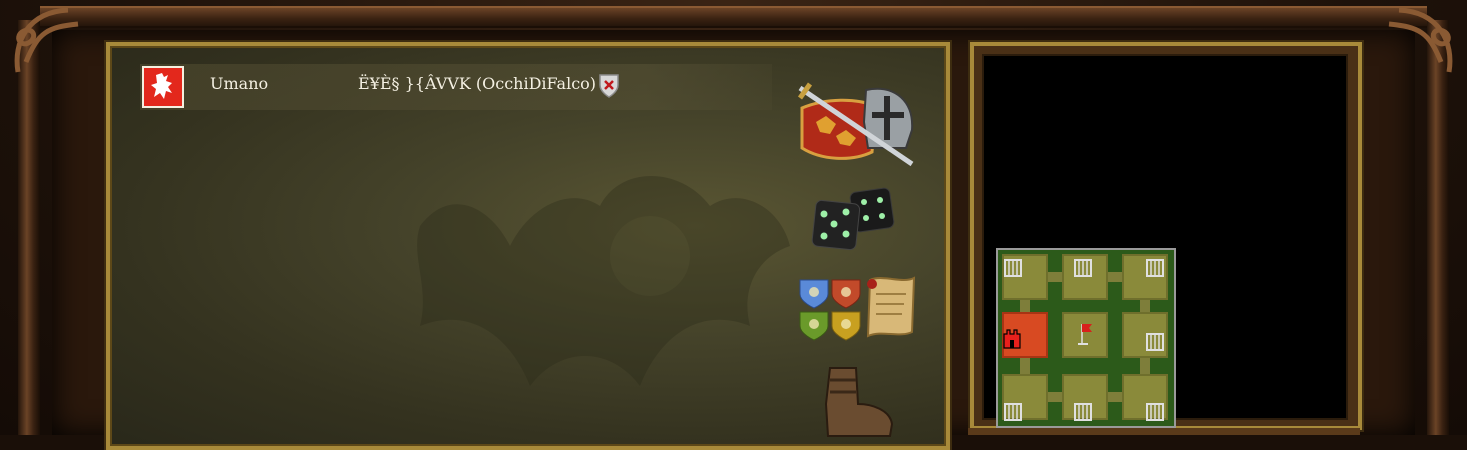 This screenshot has height=450, width=1467. What do you see at coordinates (855, 219) in the screenshot?
I see `dice-icon` at bounding box center [855, 219].